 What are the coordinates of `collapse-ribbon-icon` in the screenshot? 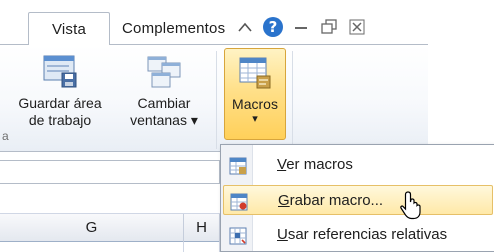 It's located at (245, 27).